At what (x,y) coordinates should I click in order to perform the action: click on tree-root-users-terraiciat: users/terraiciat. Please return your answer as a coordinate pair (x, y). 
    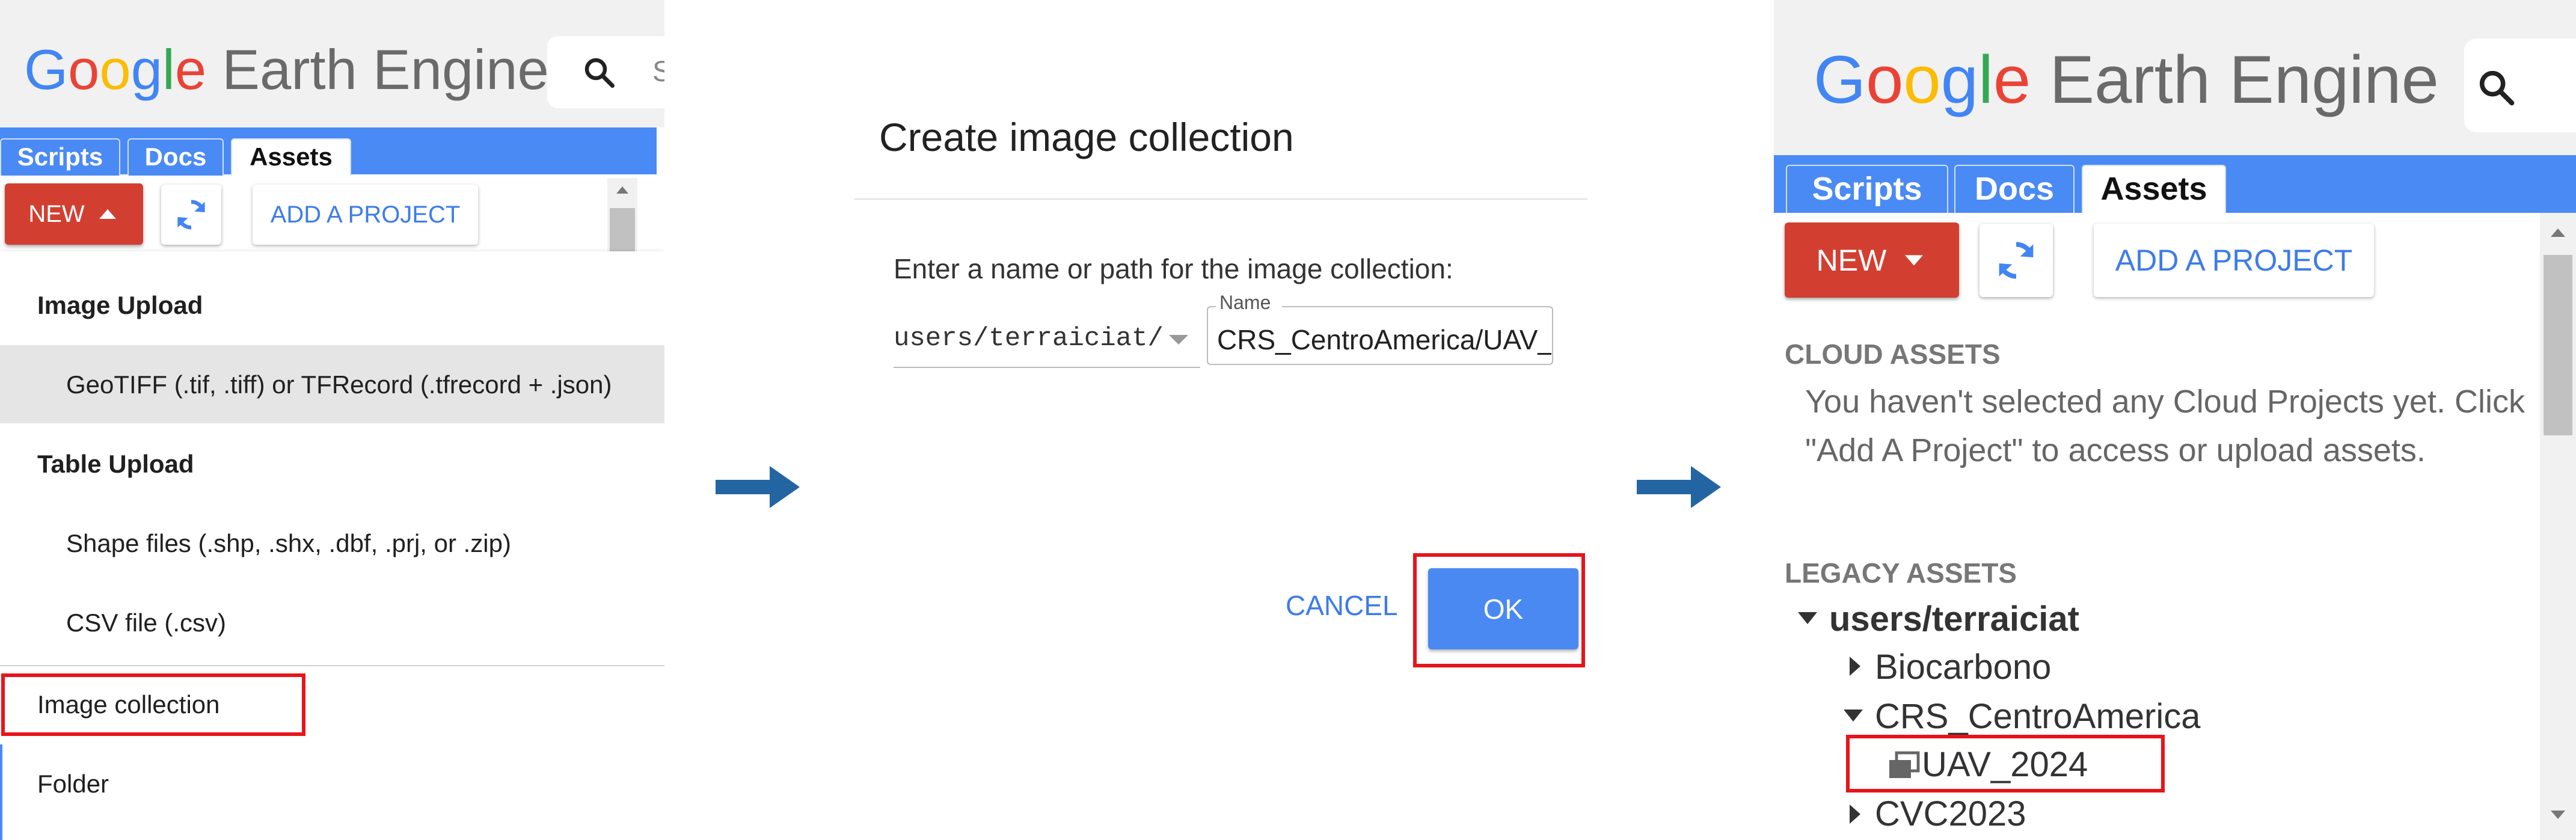
    Looking at the image, I should click on (1954, 619).